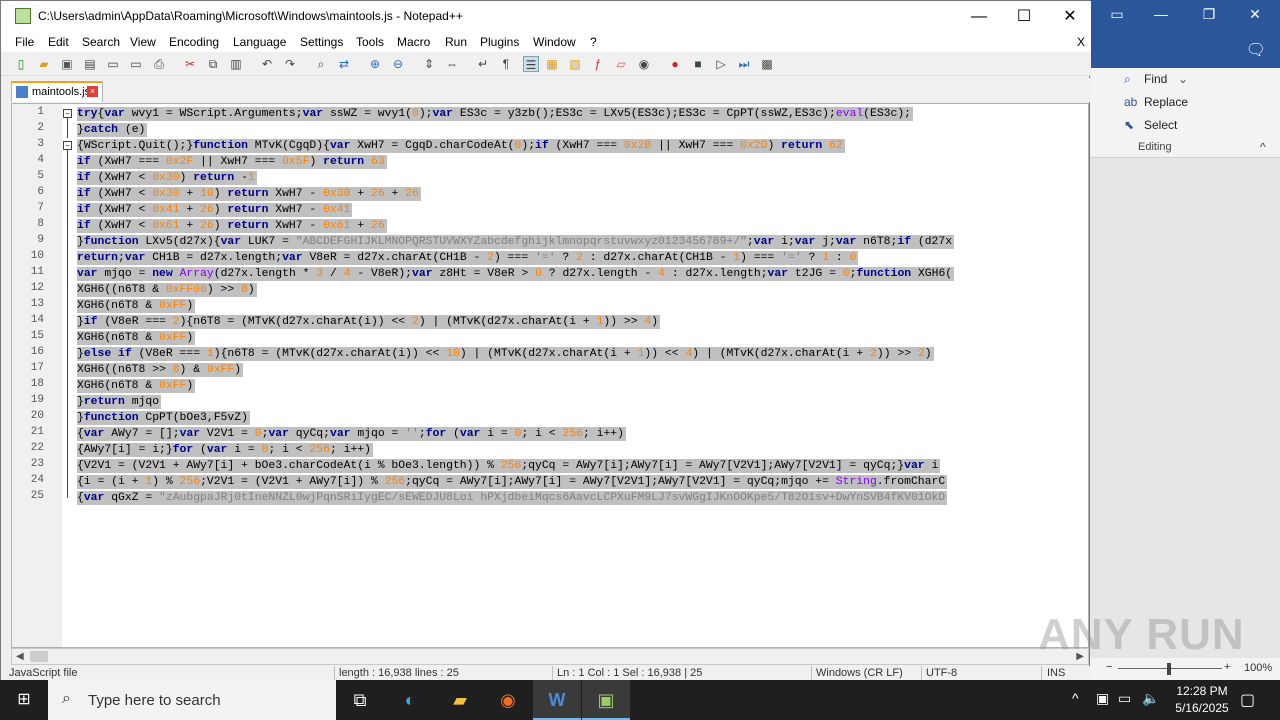 The image size is (1280, 720). I want to click on record-macro-icon: ●, so click(675, 64).